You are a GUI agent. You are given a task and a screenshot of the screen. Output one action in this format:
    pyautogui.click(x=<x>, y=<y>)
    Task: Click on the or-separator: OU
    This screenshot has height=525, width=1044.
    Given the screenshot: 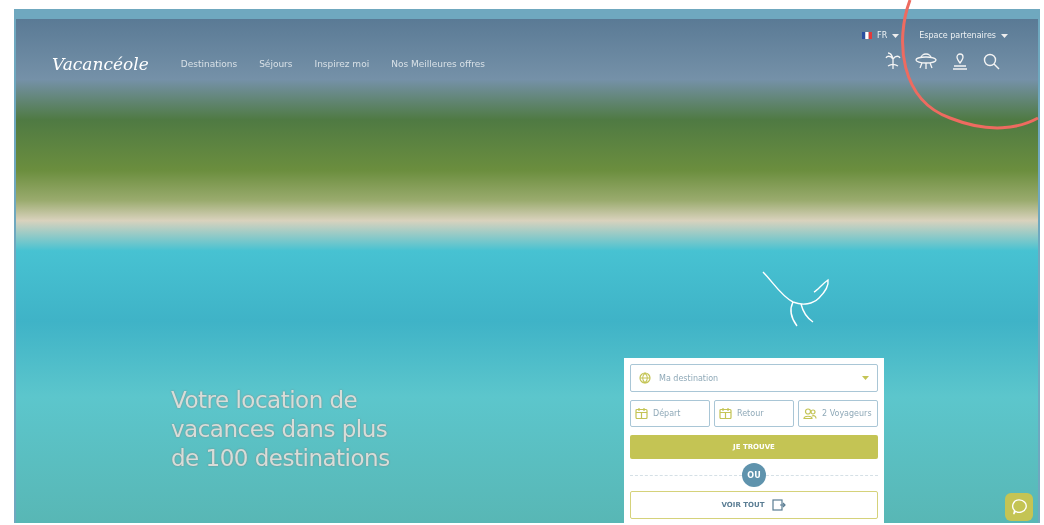 What is the action you would take?
    pyautogui.click(x=754, y=475)
    